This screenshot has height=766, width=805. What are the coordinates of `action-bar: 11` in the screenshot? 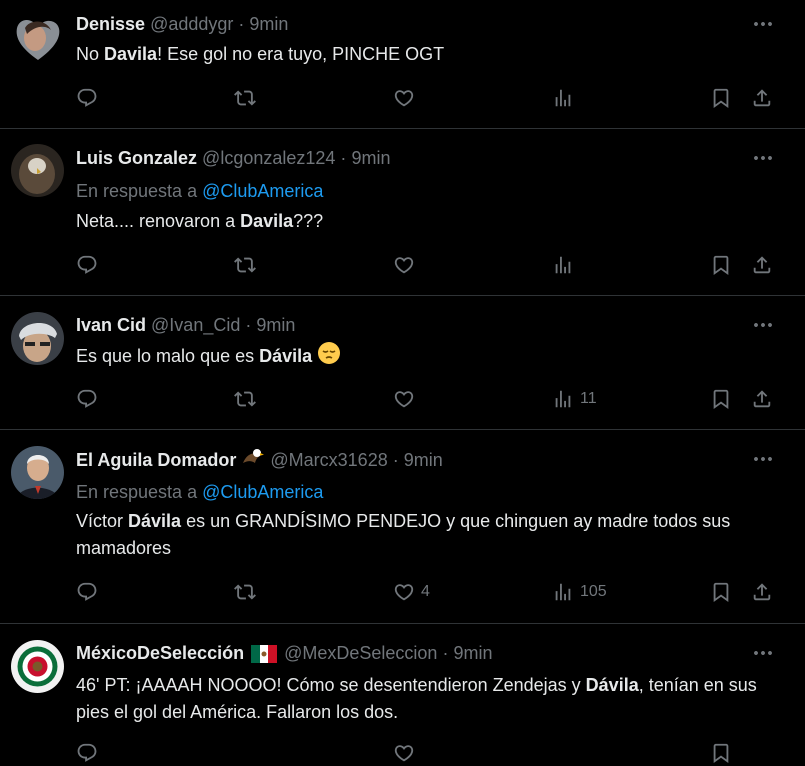 It's located at (431, 399).